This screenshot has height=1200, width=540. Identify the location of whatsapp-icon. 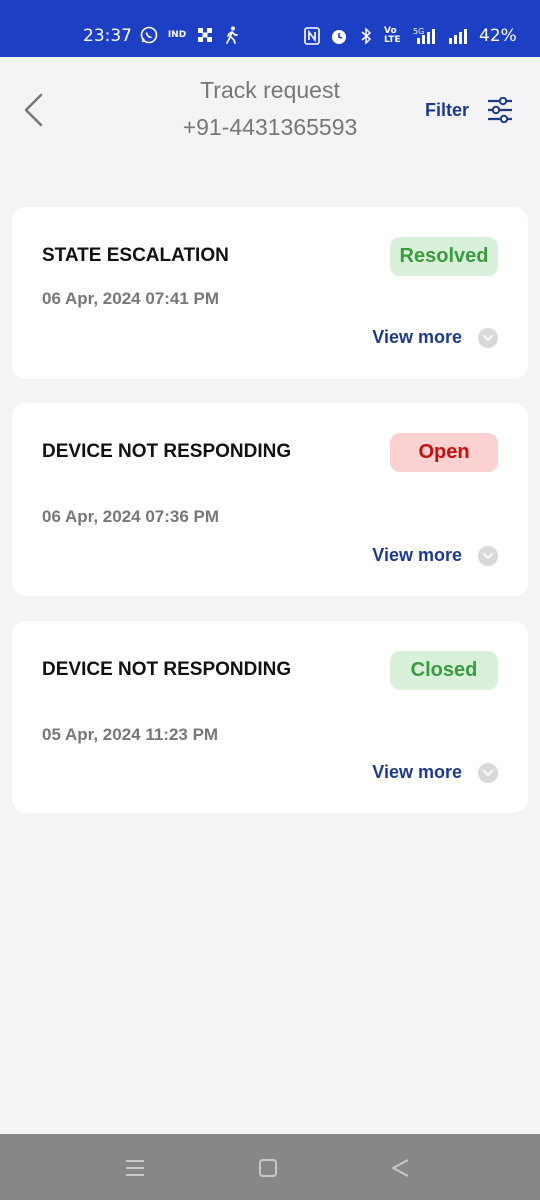
(149, 35).